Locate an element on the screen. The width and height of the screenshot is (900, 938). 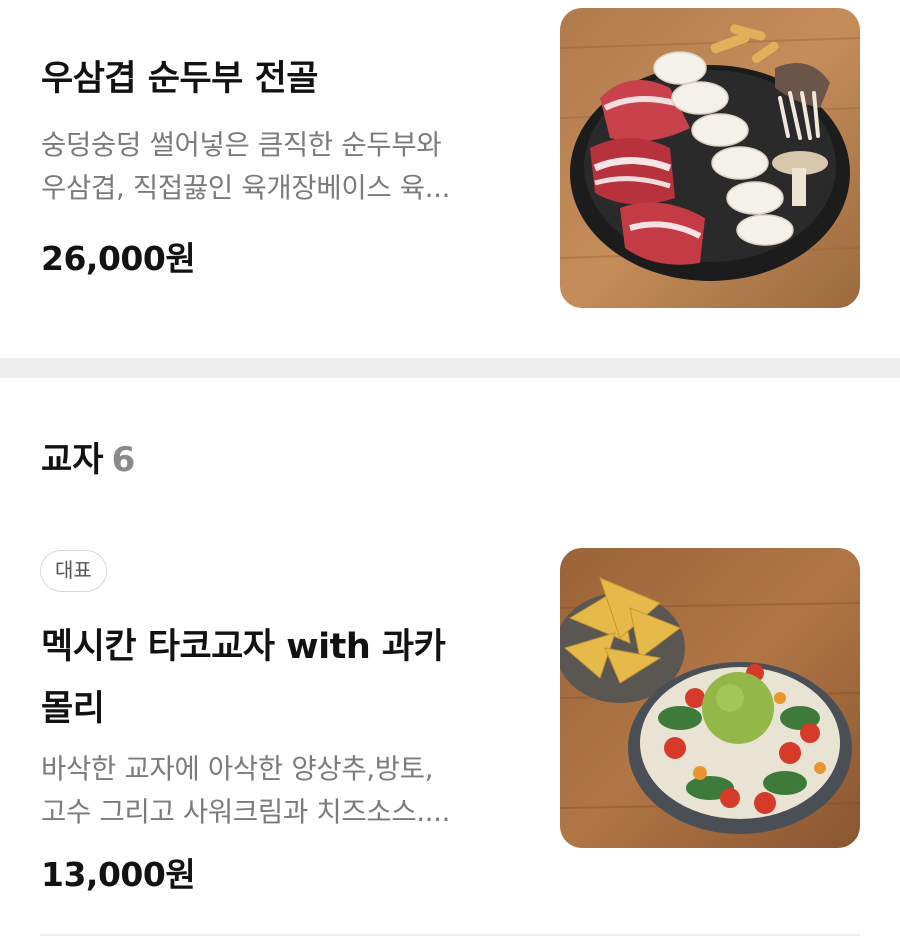
list-bottom-divider is located at coordinates (450, 935).